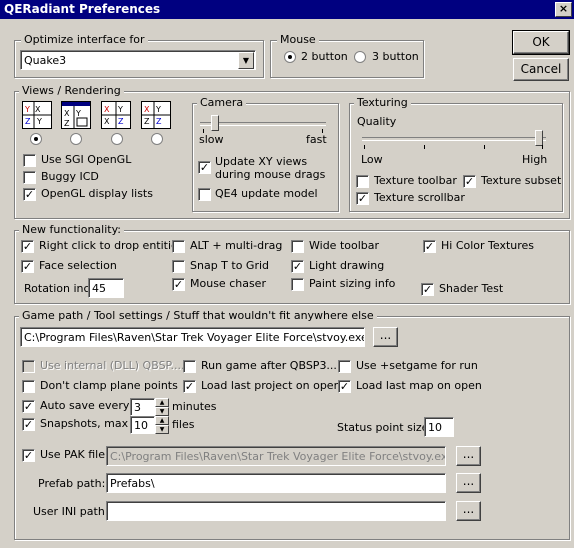 The width and height of the screenshot is (574, 548). I want to click on paint-sizing-checkbox, so click(297, 284).